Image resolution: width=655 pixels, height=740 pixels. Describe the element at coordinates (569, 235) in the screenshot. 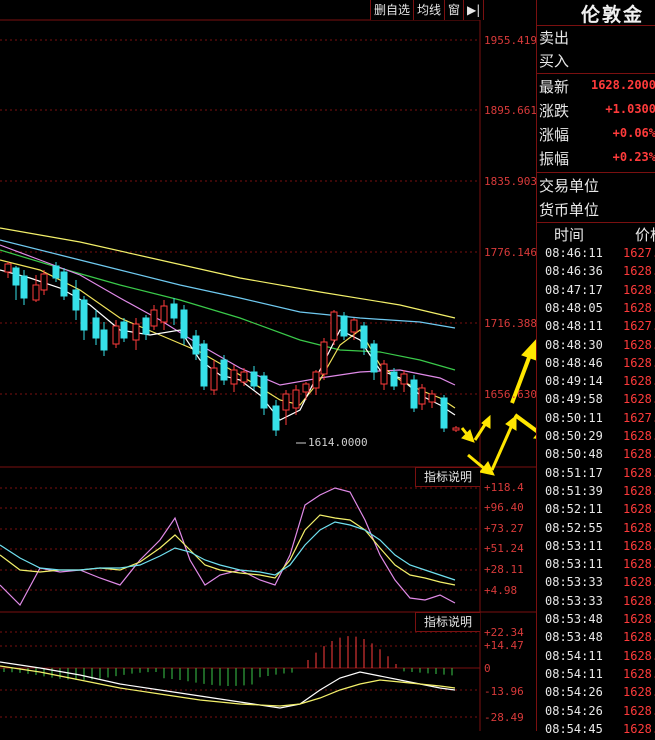

I see `time-header: 时间` at that location.